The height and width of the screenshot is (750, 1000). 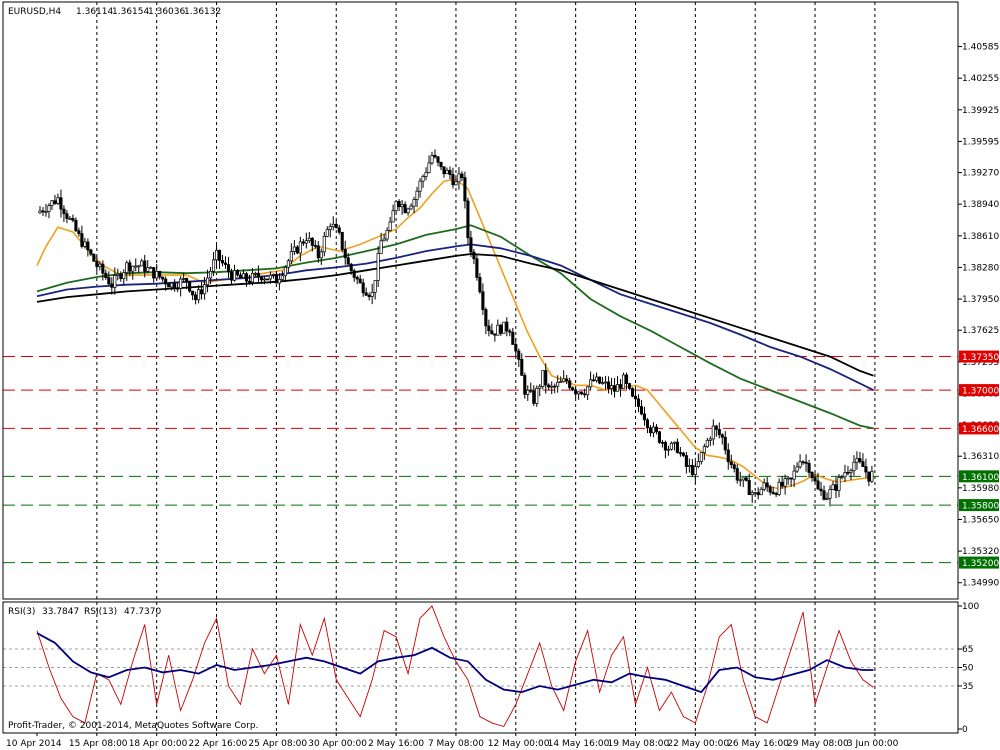 I want to click on ohlc-open: 1.36114, so click(x=94, y=12).